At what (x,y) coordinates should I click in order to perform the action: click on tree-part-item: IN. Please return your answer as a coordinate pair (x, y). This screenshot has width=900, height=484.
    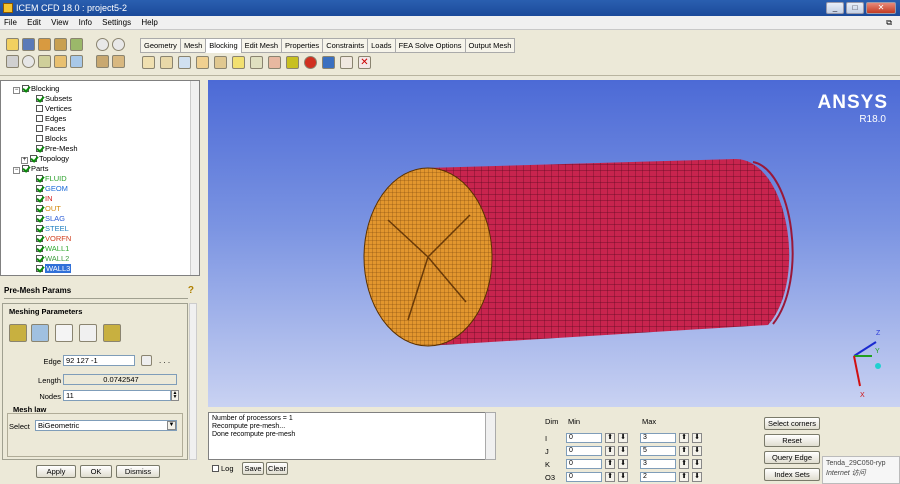
    Looking at the image, I should click on (44, 199).